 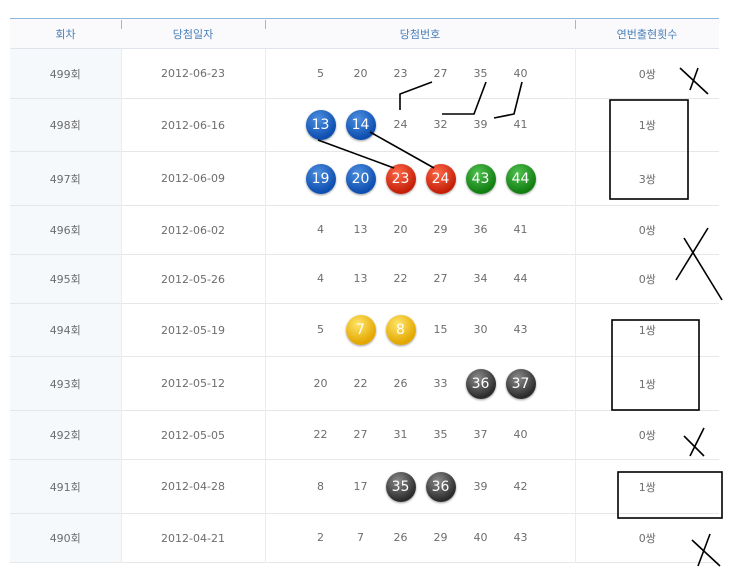 I want to click on number-text: 24, so click(x=400, y=124).